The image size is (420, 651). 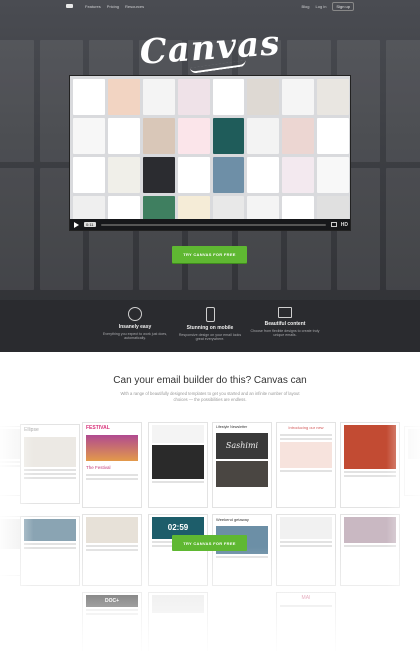 What do you see at coordinates (344, 225) in the screenshot?
I see `hd-toggle: HD` at bounding box center [344, 225].